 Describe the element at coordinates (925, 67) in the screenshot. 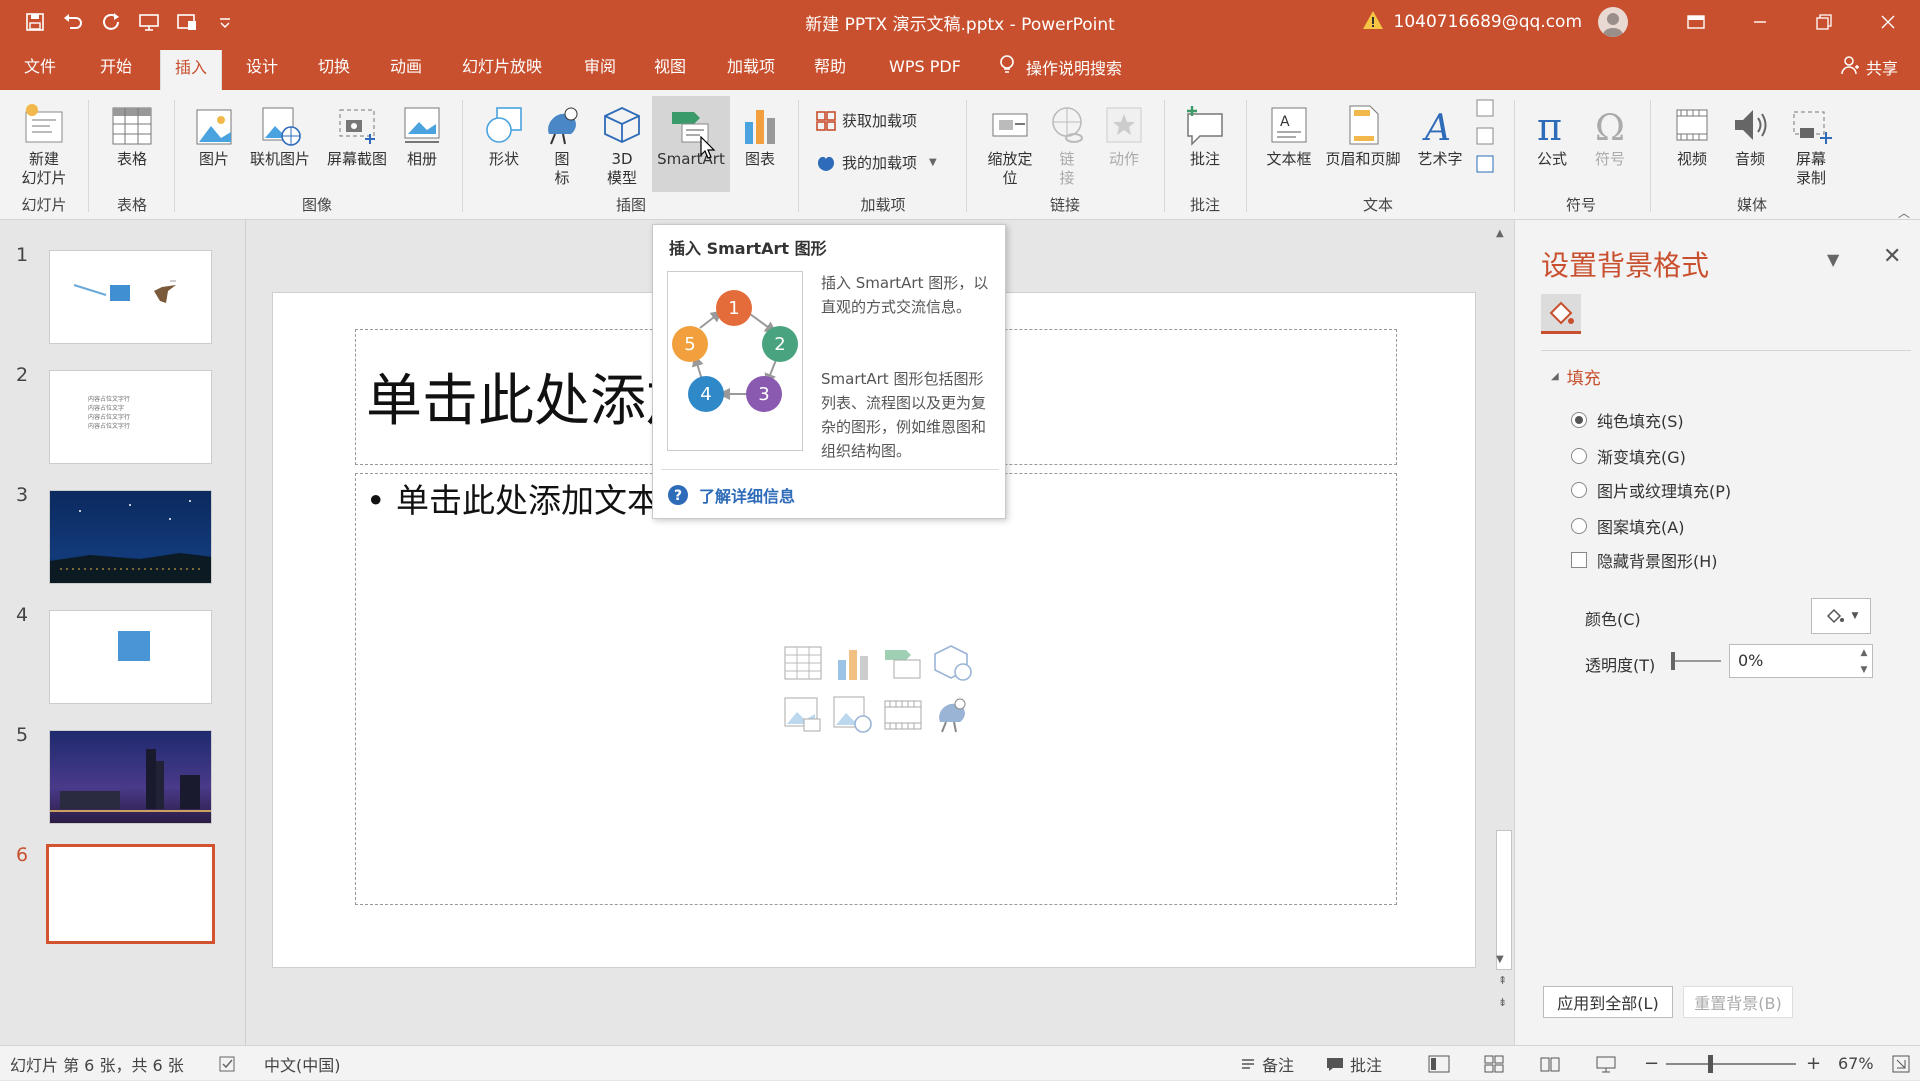

I see `tab-wps-pdf: WPS PDF` at that location.